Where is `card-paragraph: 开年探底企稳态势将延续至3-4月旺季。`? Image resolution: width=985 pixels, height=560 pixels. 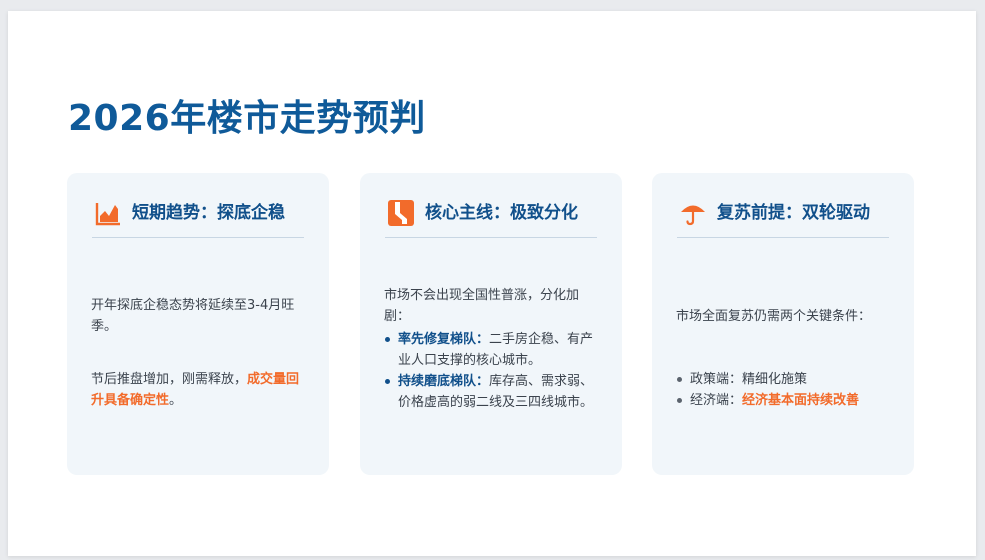
card-paragraph: 开年探底企稳态势将延续至3-4月旺季。 is located at coordinates (199, 316).